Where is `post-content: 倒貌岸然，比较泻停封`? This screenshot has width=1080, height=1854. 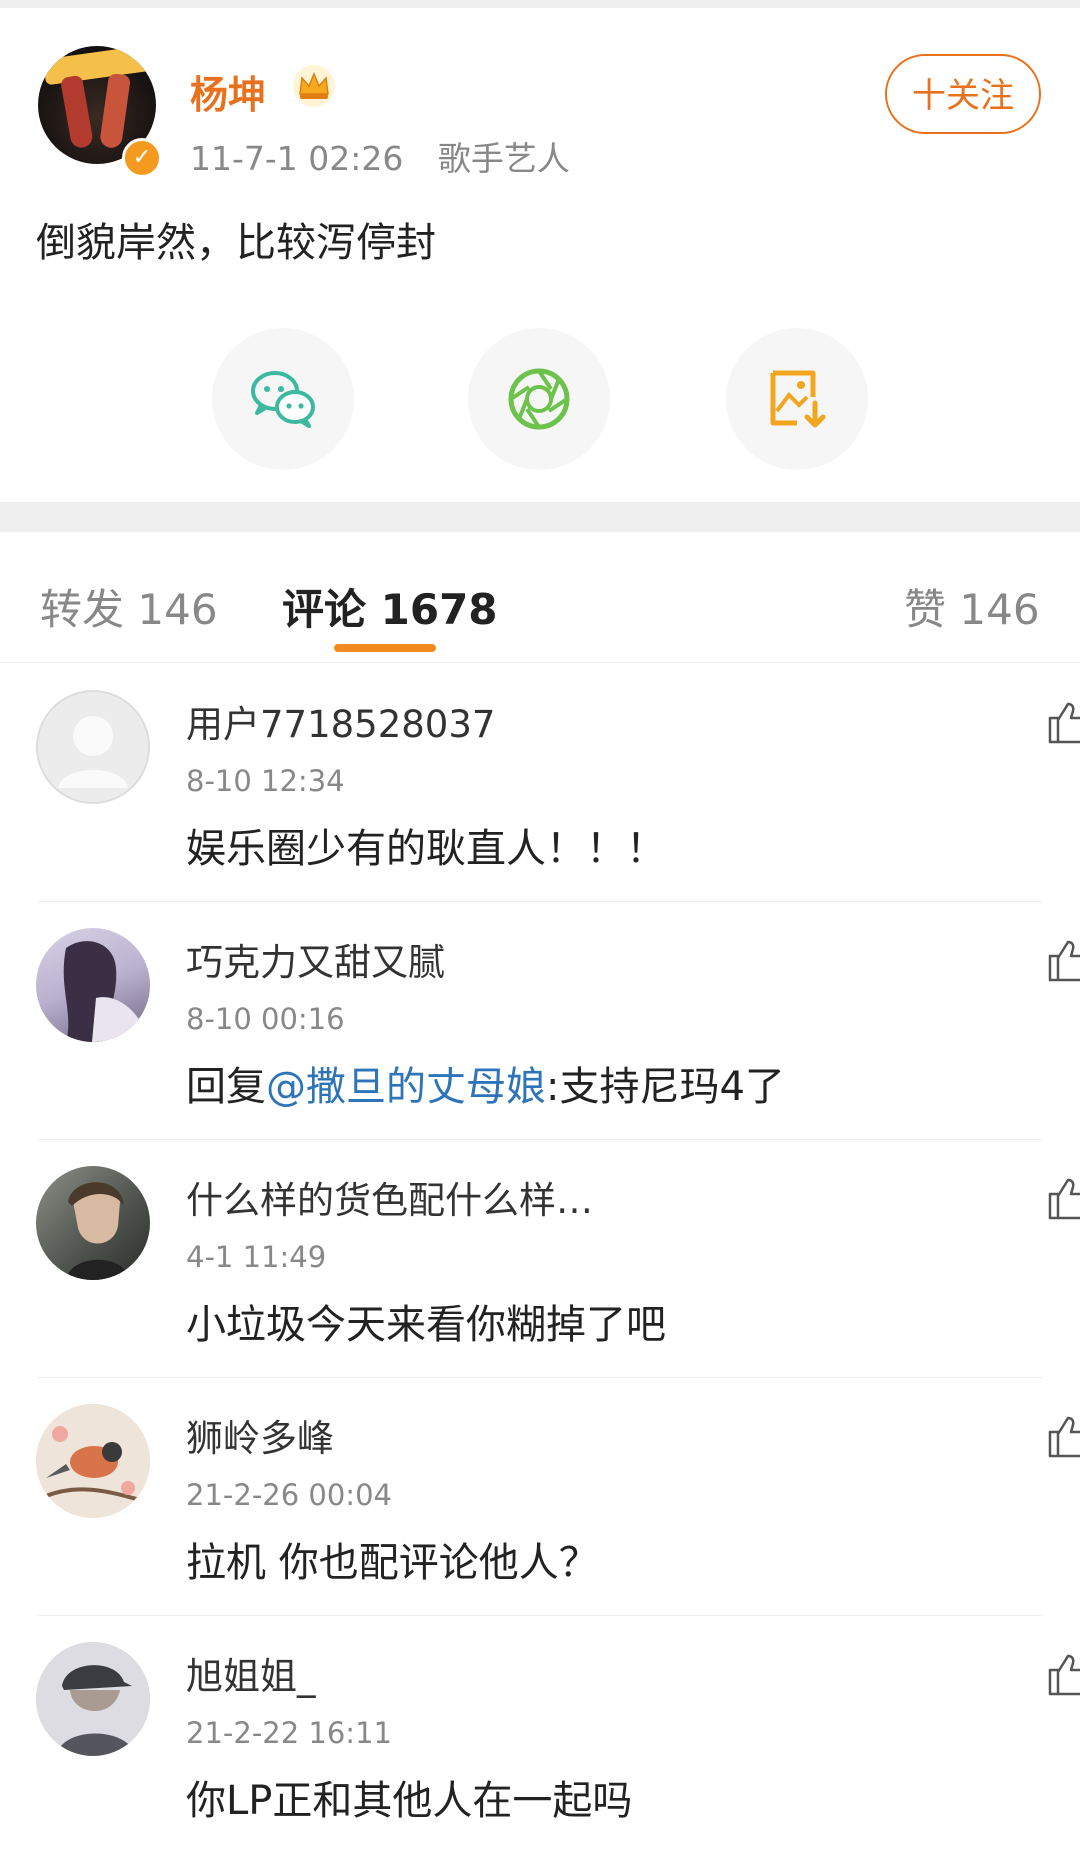
post-content: 倒貌岸然，比较泻停封 is located at coordinates (236, 243).